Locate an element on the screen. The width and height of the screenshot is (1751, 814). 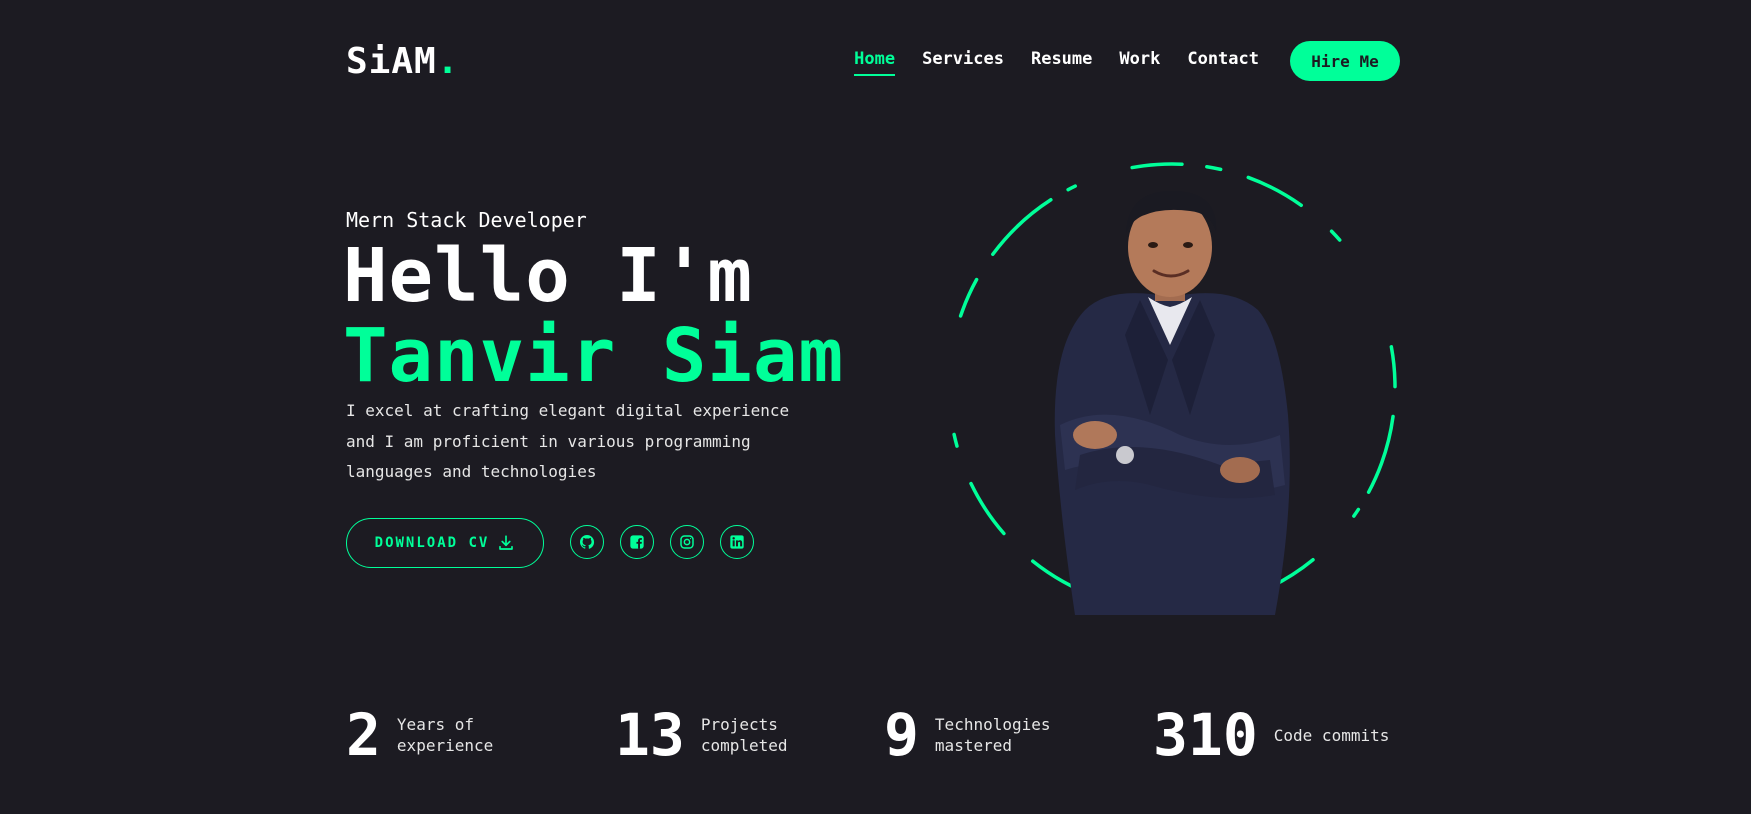
nav-home: Home is located at coordinates (874, 62).